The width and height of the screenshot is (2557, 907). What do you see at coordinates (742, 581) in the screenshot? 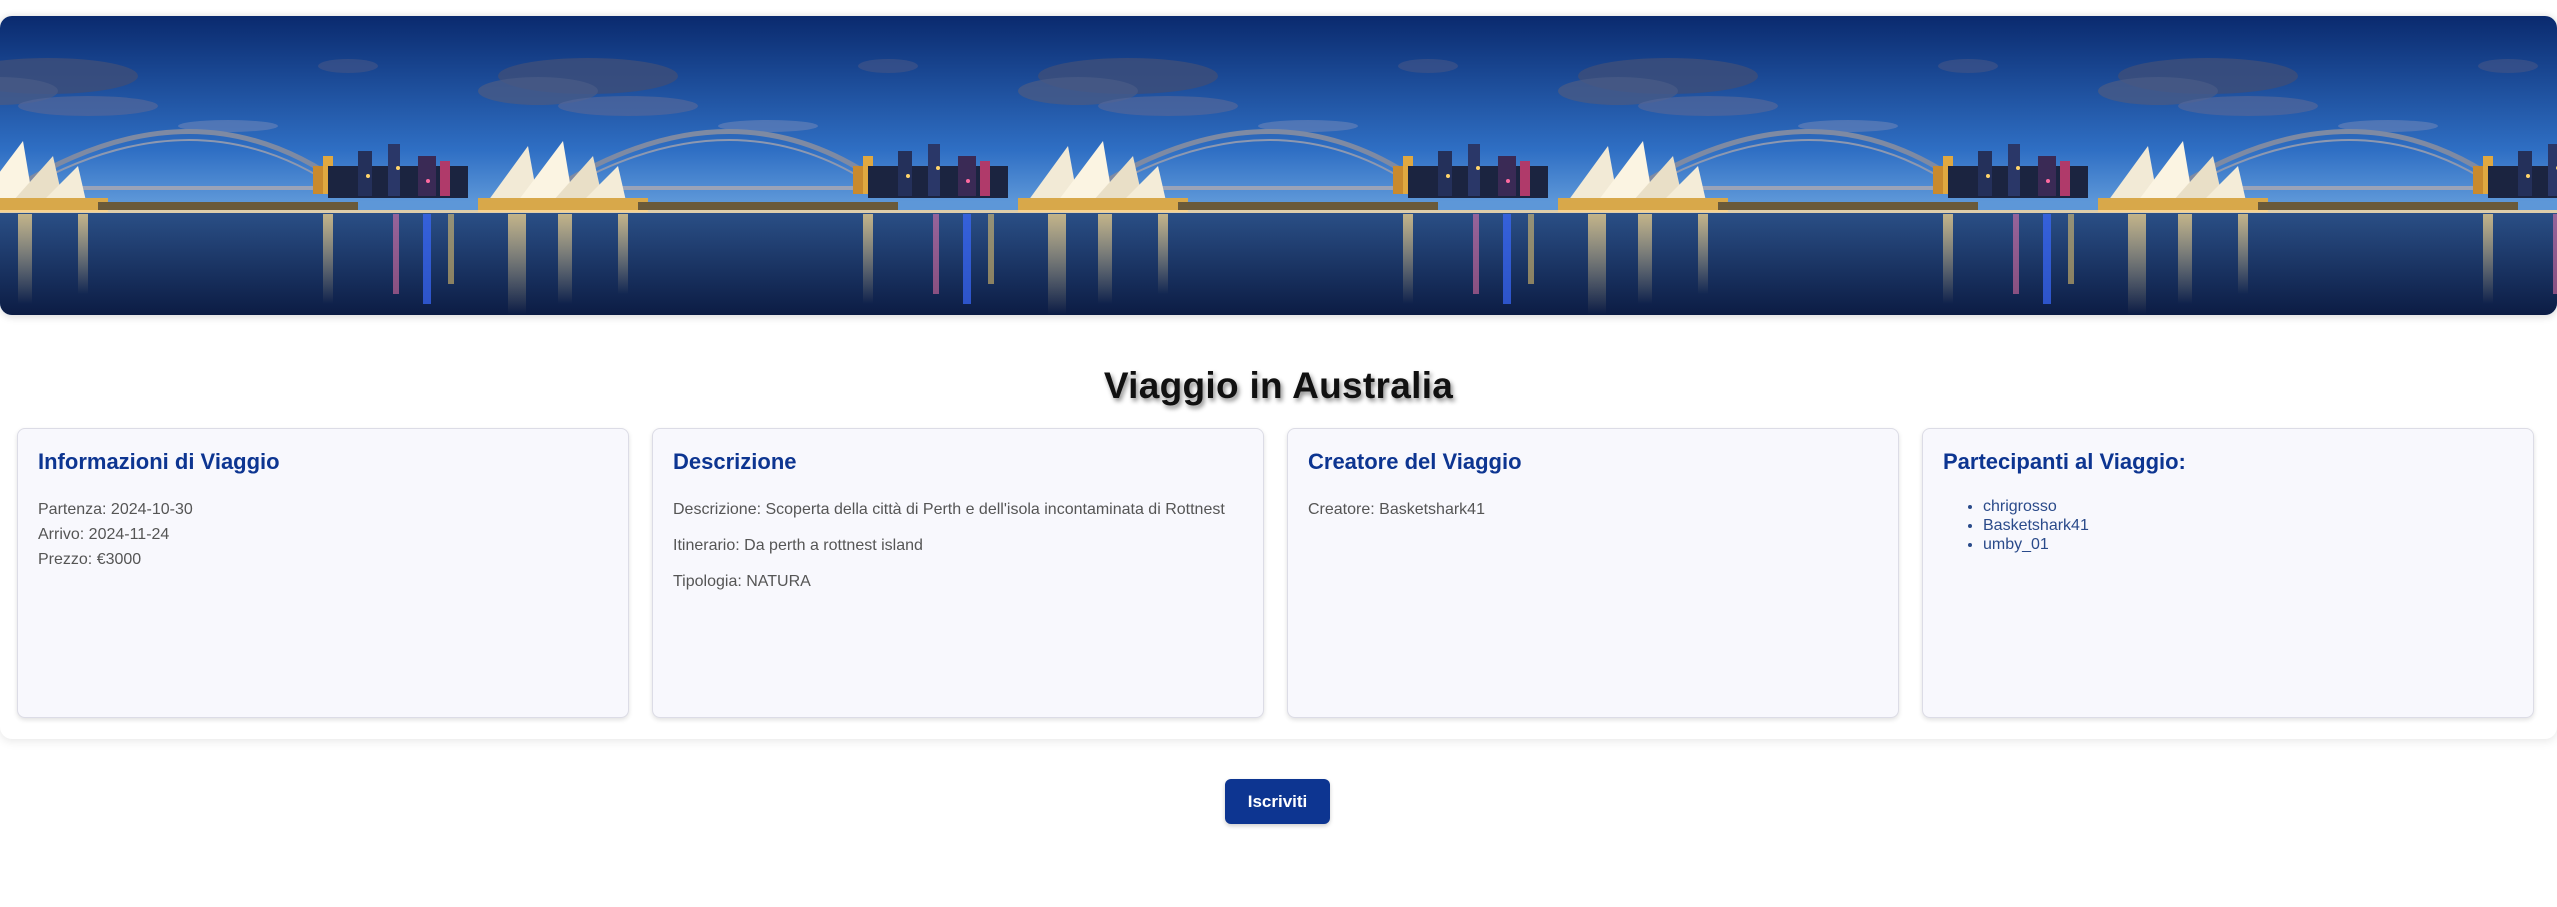
I see `type-text: Tipologia: NATURA` at bounding box center [742, 581].